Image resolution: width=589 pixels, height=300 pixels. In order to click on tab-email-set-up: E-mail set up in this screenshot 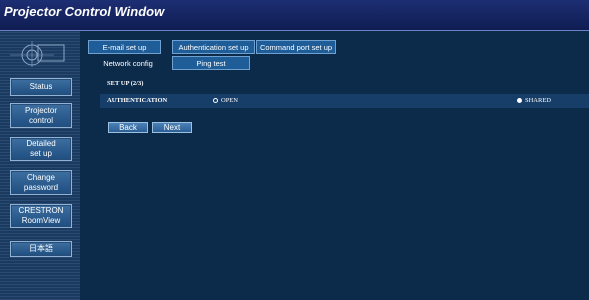, I will do `click(124, 47)`.